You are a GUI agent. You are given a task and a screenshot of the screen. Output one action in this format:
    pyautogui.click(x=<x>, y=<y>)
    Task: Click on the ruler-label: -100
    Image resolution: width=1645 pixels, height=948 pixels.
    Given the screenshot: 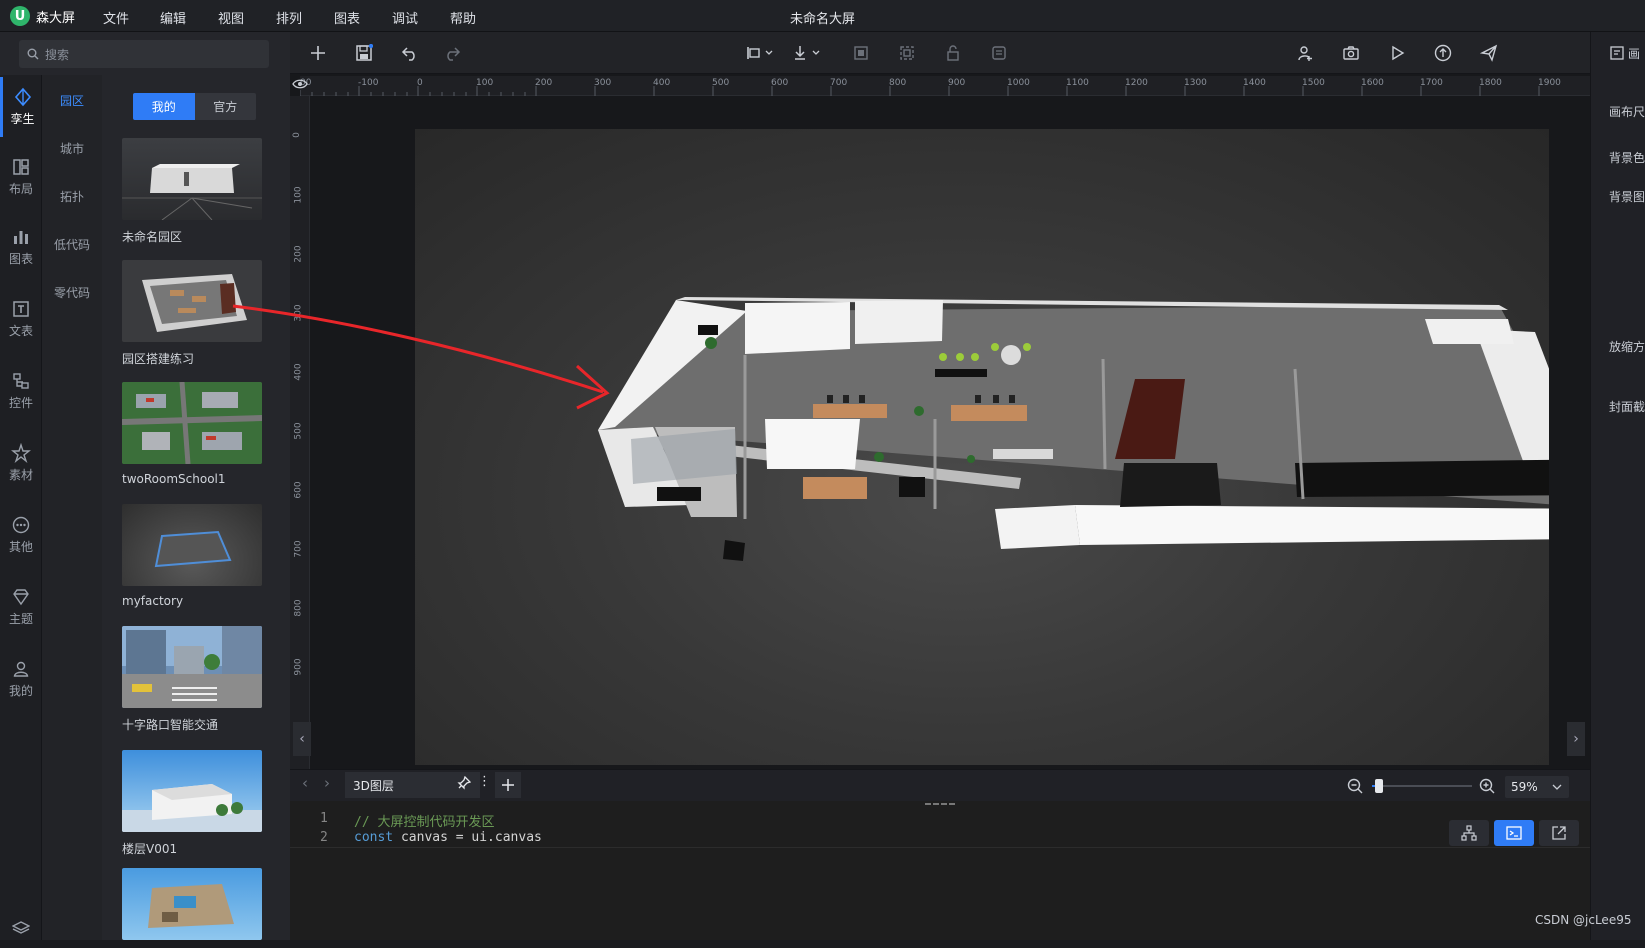 What is the action you would take?
    pyautogui.click(x=368, y=83)
    